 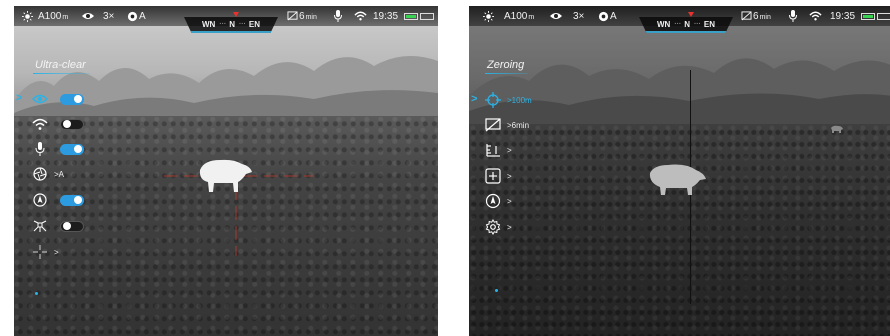 What do you see at coordinates (493, 227) in the screenshot?
I see `settings-gear-icon` at bounding box center [493, 227].